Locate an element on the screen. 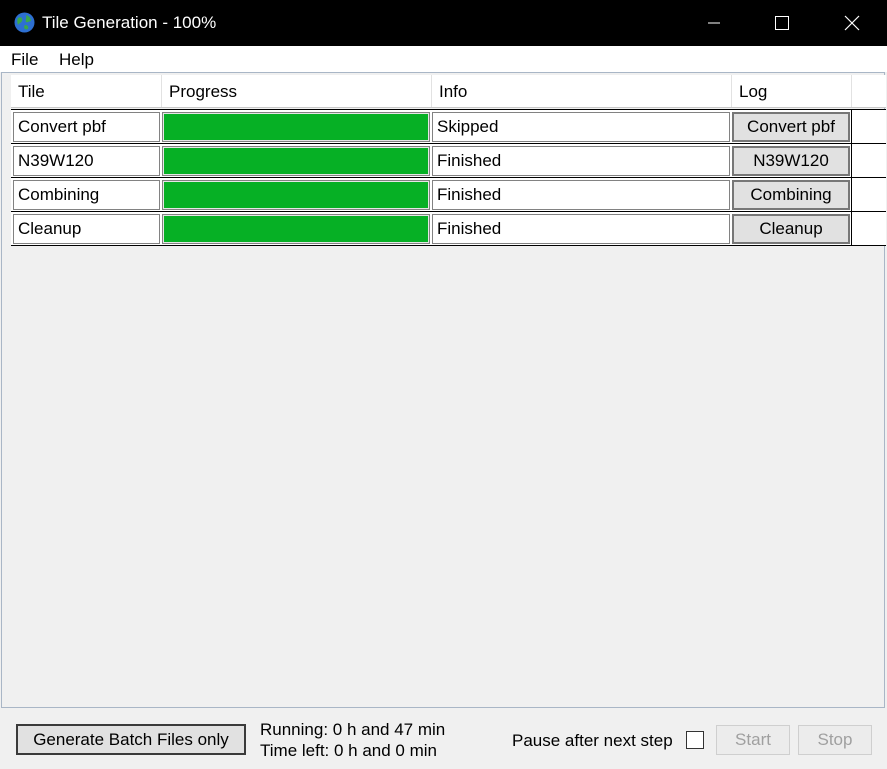 This screenshot has width=887, height=769. table-row: Combining Finished Combining is located at coordinates (448, 194).